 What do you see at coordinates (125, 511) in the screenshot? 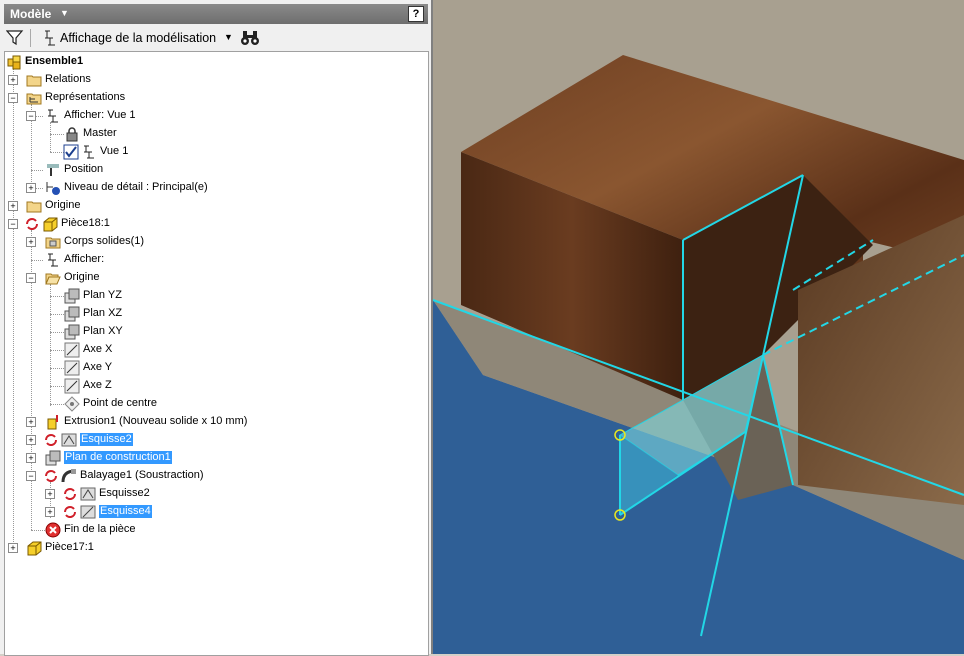
I see `tree-item-label: Esquisse4` at bounding box center [125, 511].